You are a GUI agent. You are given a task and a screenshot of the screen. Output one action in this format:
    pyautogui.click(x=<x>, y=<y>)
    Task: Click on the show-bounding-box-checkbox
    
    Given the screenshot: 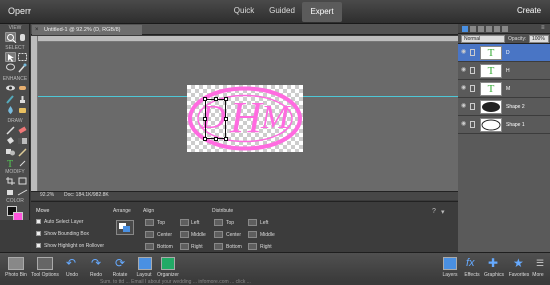 What is the action you would take?
    pyautogui.click(x=38, y=233)
    